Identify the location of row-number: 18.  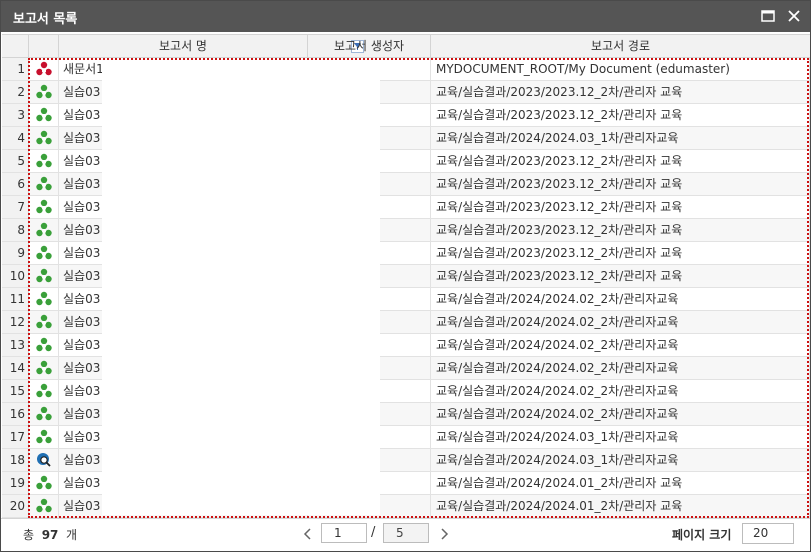
(15, 460).